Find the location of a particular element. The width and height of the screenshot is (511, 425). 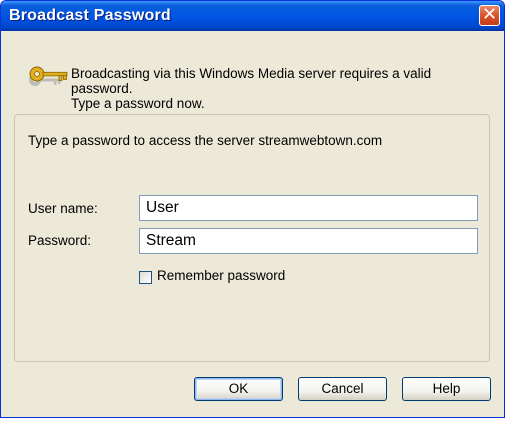

username-input is located at coordinates (308, 208).